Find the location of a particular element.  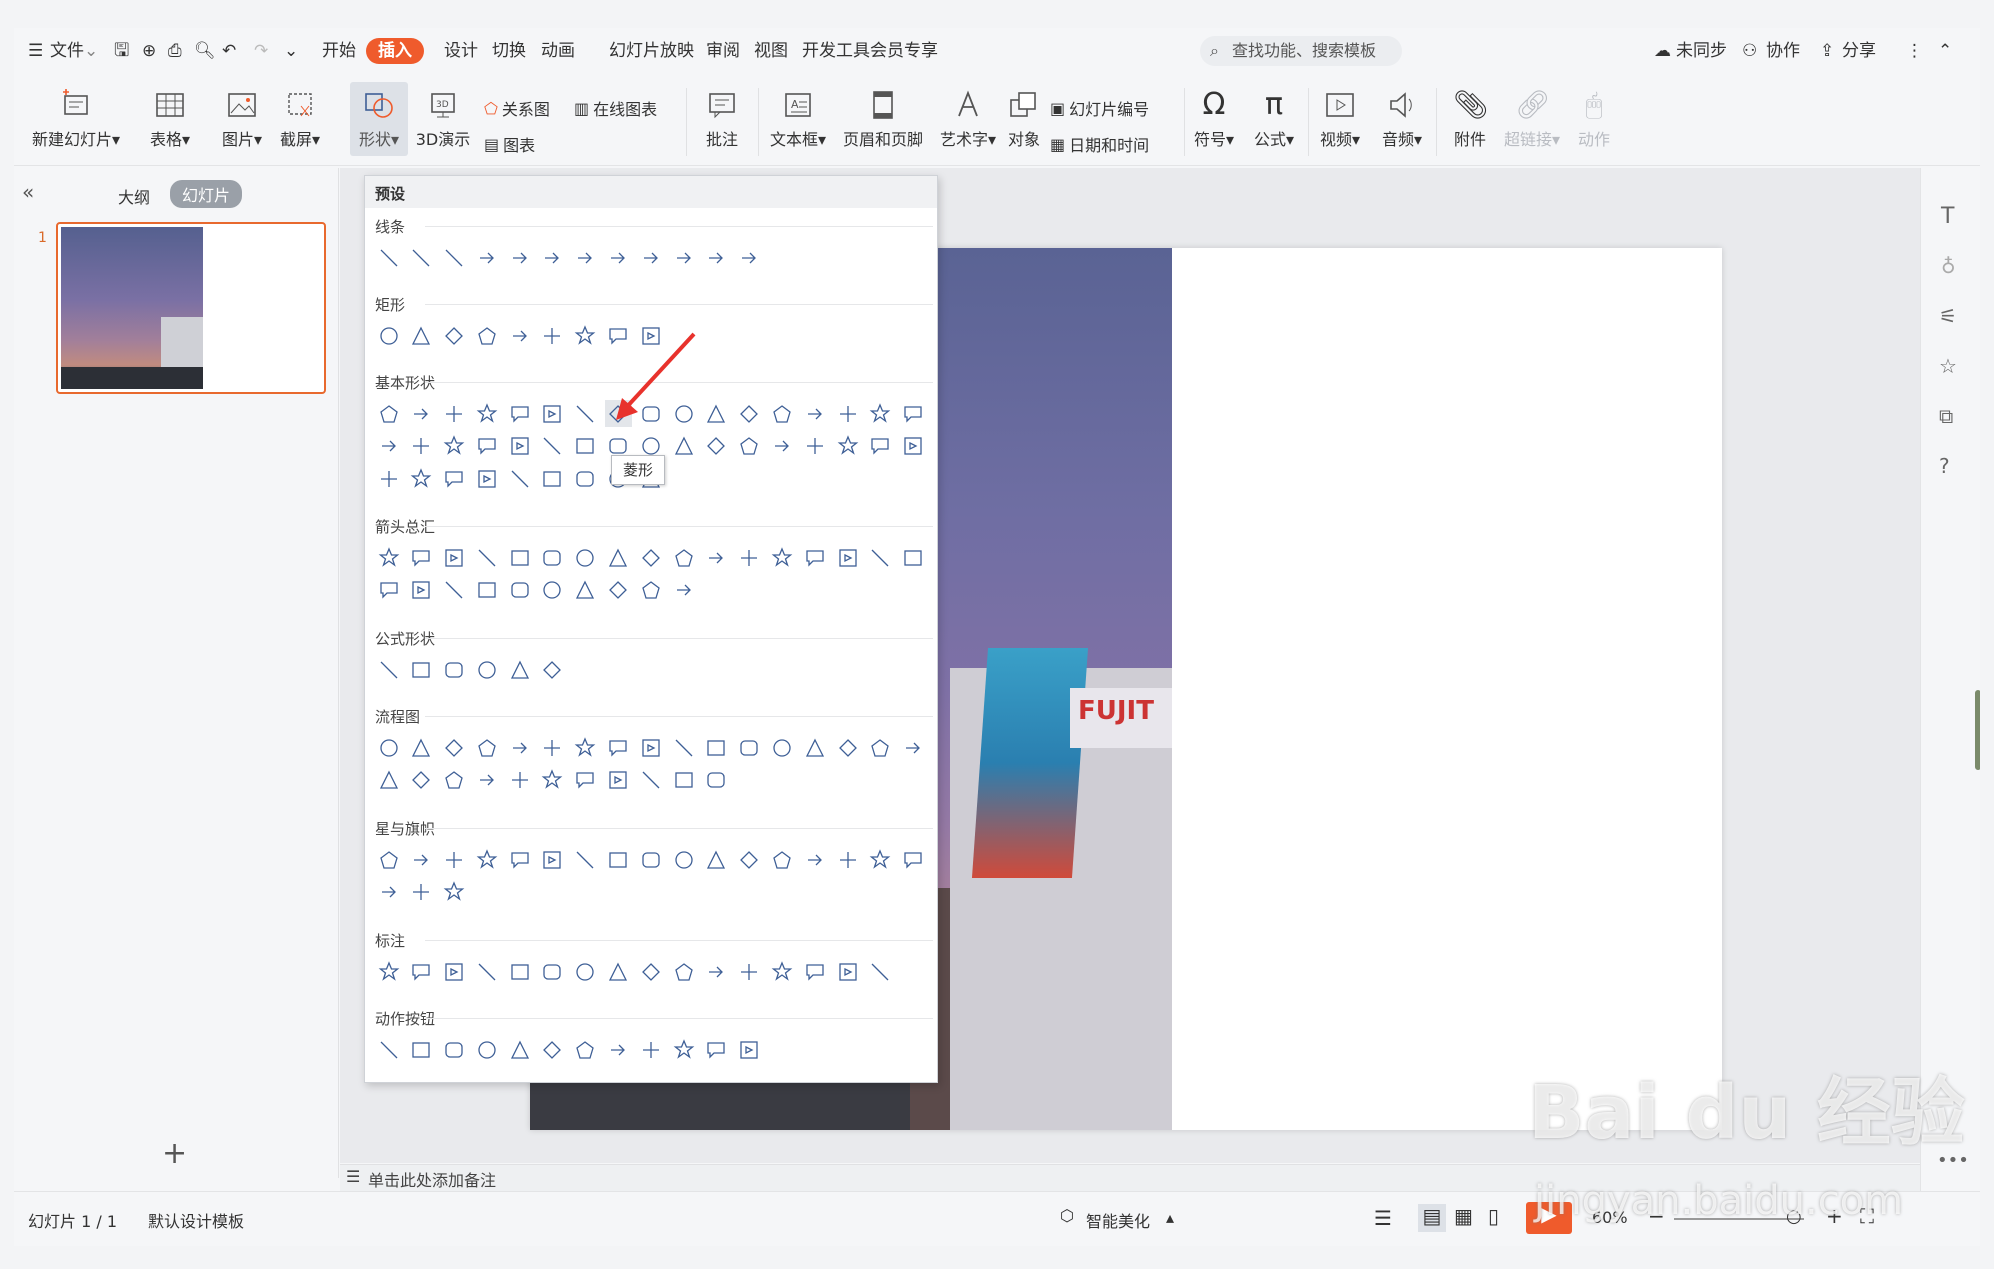

transition-icon: ⧉ is located at coordinates (1946, 416).